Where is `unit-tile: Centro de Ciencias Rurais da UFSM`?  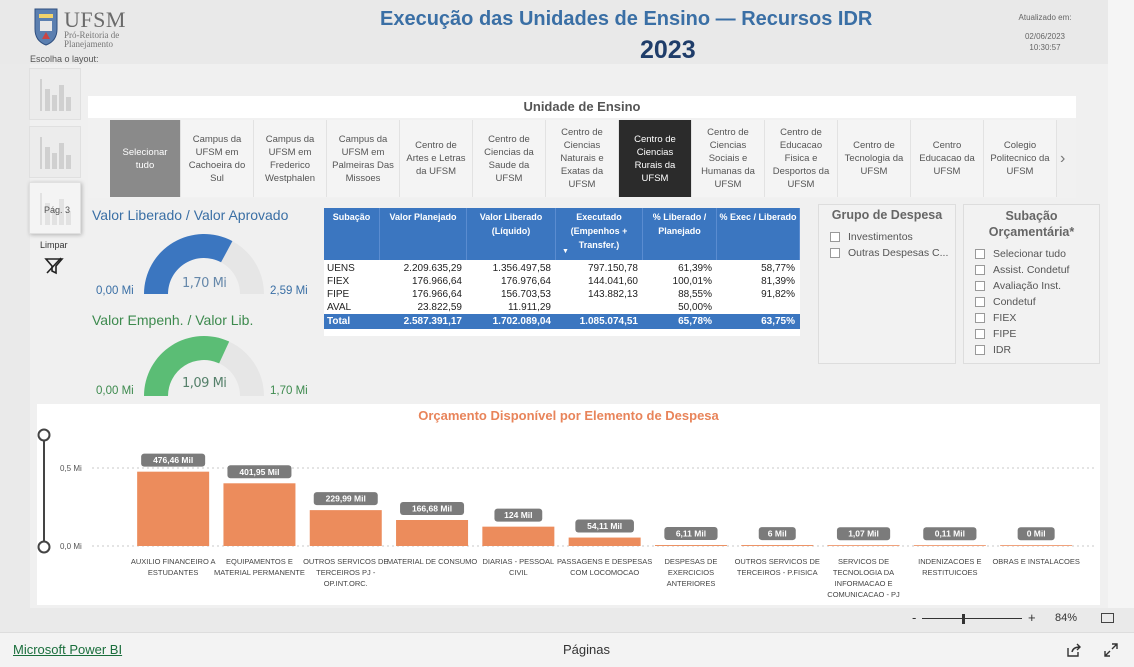 unit-tile: Centro de Ciencias Rurais da UFSM is located at coordinates (655, 158).